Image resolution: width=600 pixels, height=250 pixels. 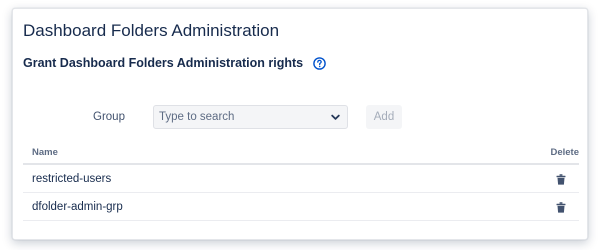 What do you see at coordinates (197, 117) in the screenshot?
I see `group-select-placeholder: Type to search` at bounding box center [197, 117].